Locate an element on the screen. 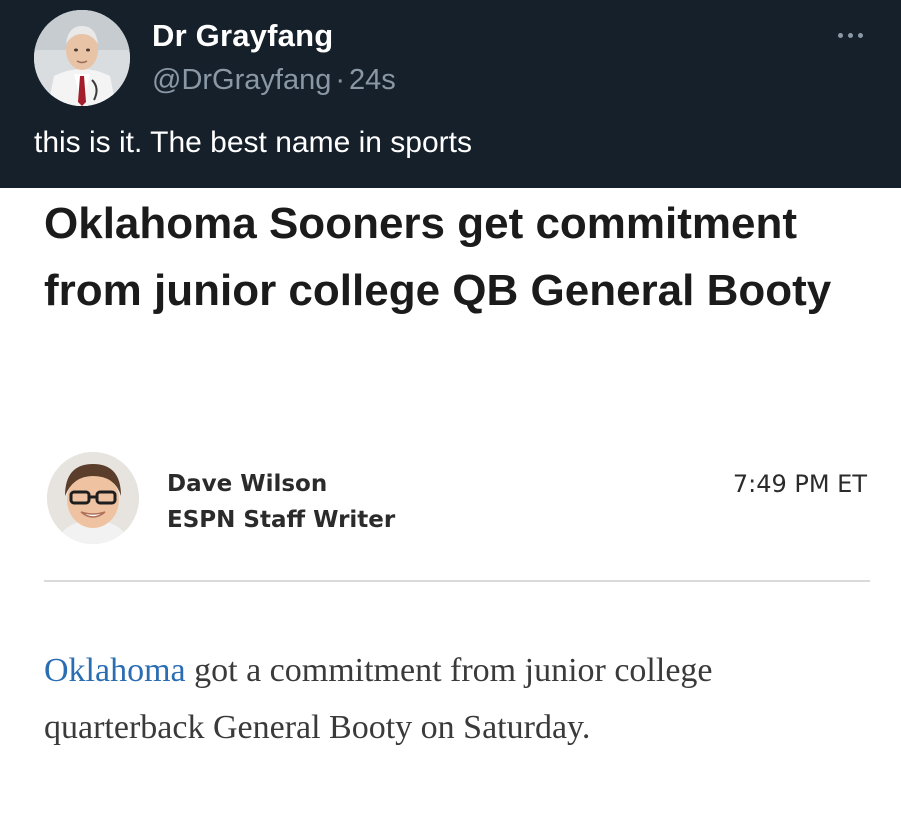 The width and height of the screenshot is (901, 817). author-portrait-icon is located at coordinates (93, 498).